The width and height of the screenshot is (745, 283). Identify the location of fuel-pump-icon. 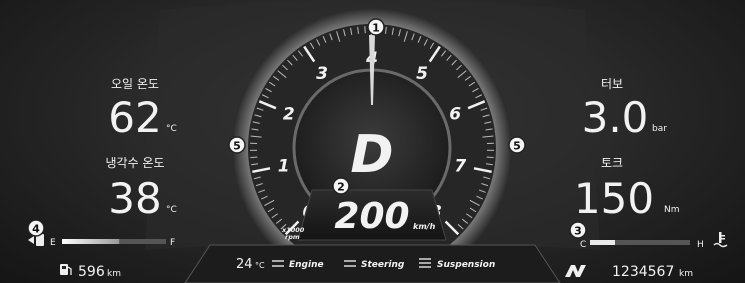
(66, 269).